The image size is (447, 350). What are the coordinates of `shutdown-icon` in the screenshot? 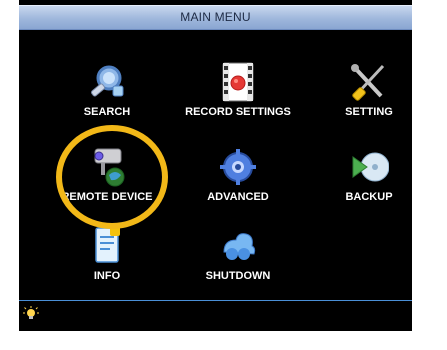 It's located at (239, 246).